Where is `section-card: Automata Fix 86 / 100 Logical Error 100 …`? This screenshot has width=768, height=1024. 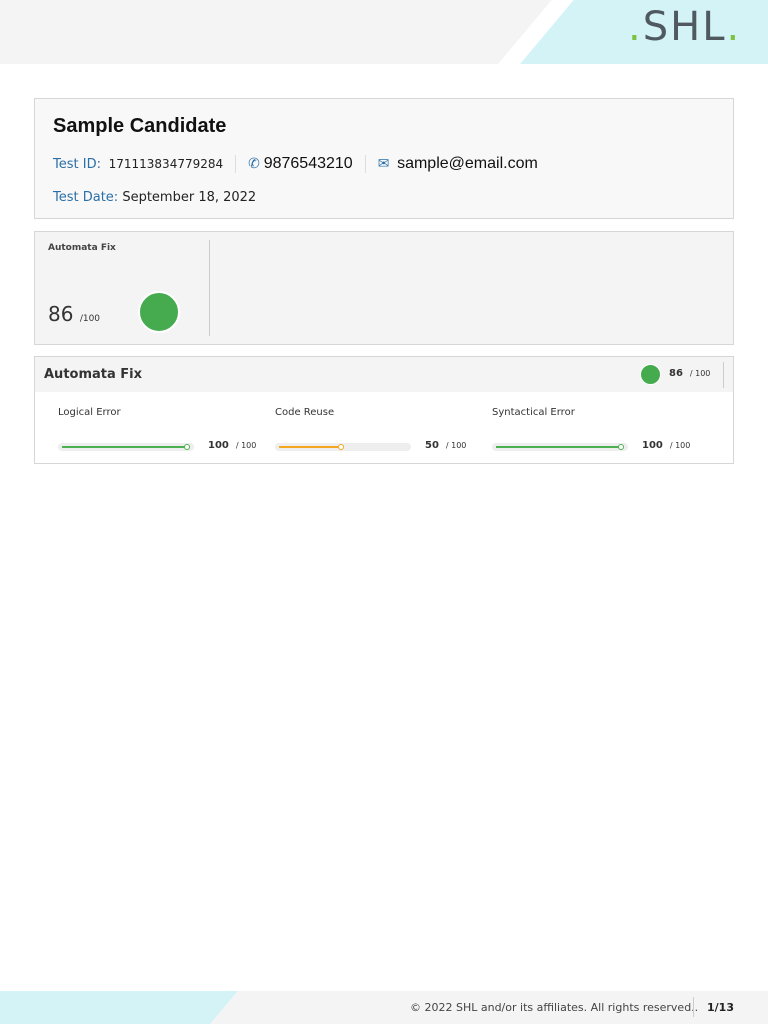
section-card: Automata Fix 86 / 100 Logical Error 100 … is located at coordinates (384, 410).